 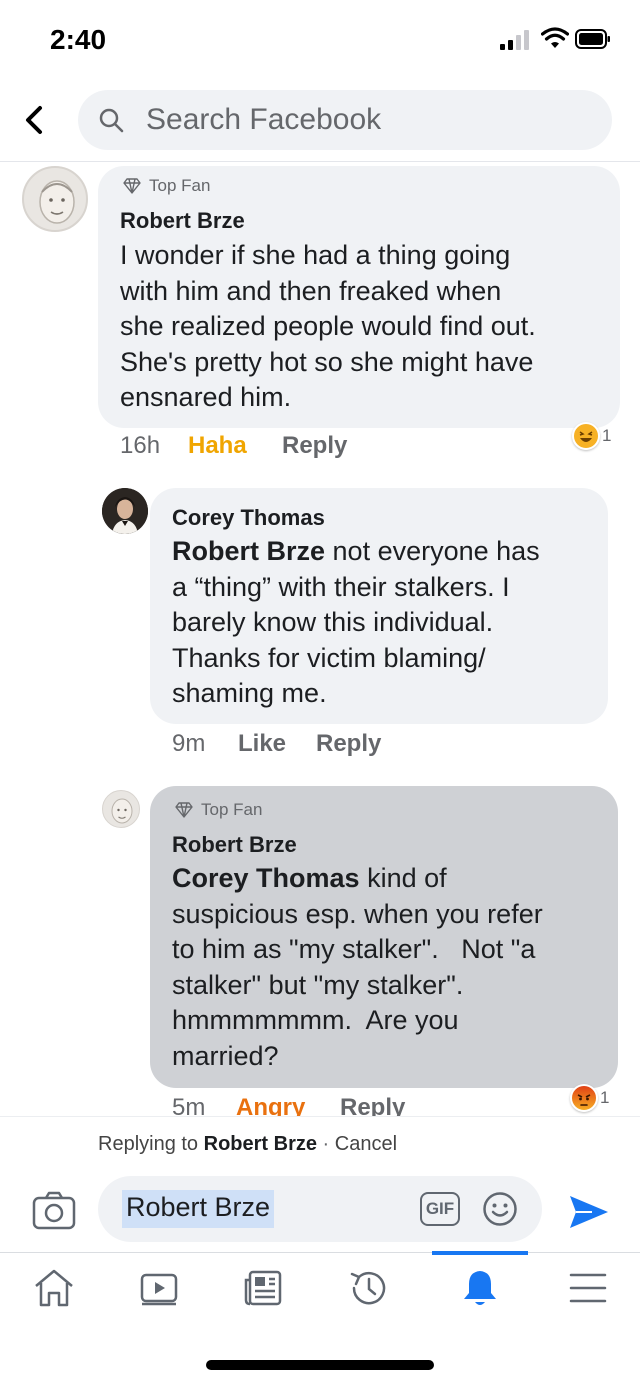 I want to click on text-line: she realized people would find out., so click(x=328, y=326).